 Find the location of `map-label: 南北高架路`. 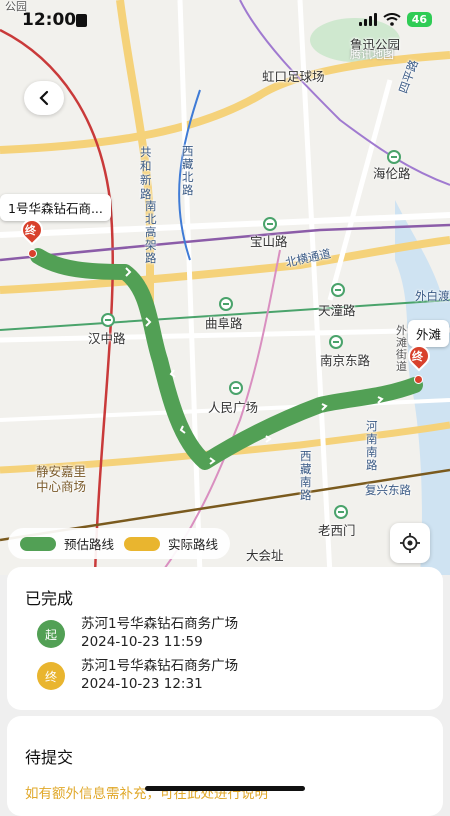

map-label: 南北高架路 is located at coordinates (151, 232).